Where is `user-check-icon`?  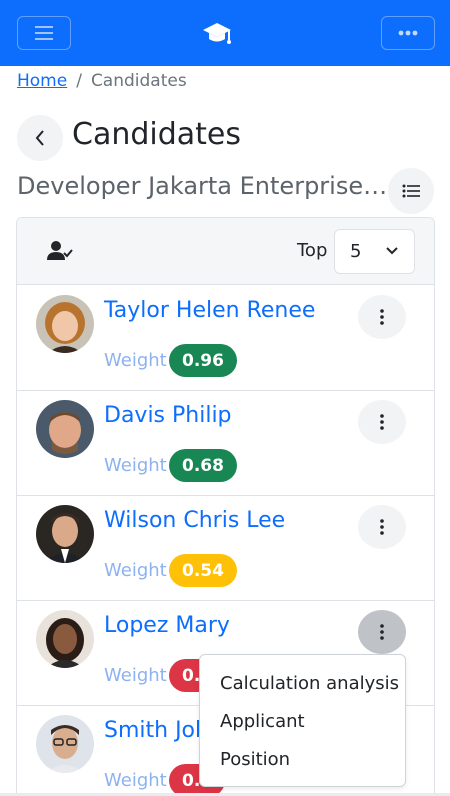
user-check-icon is located at coordinates (60, 251).